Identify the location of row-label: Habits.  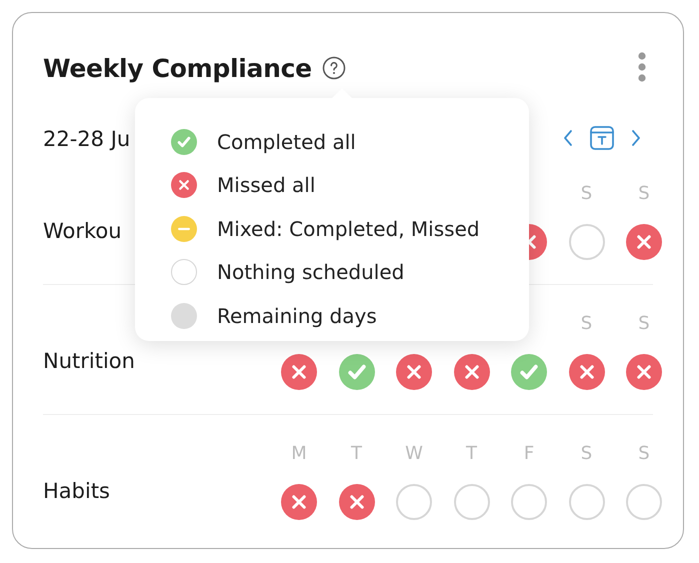
(76, 491).